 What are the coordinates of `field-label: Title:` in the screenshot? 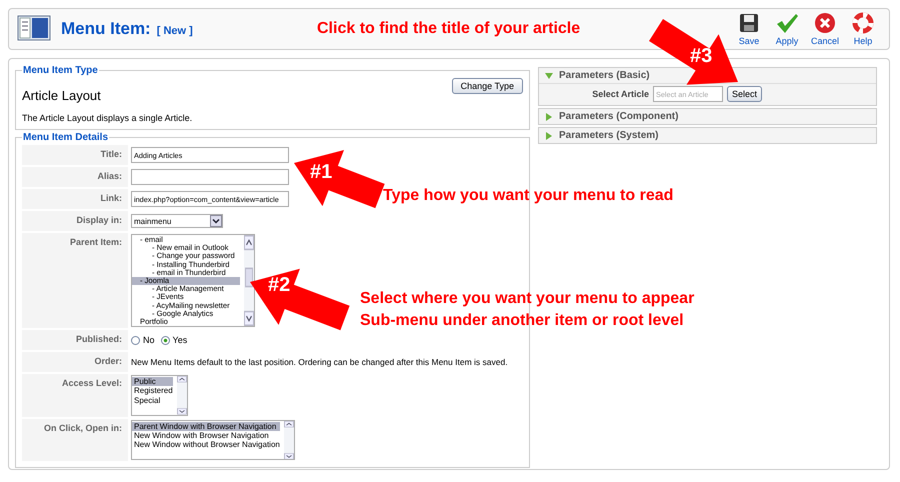 It's located at (75, 155).